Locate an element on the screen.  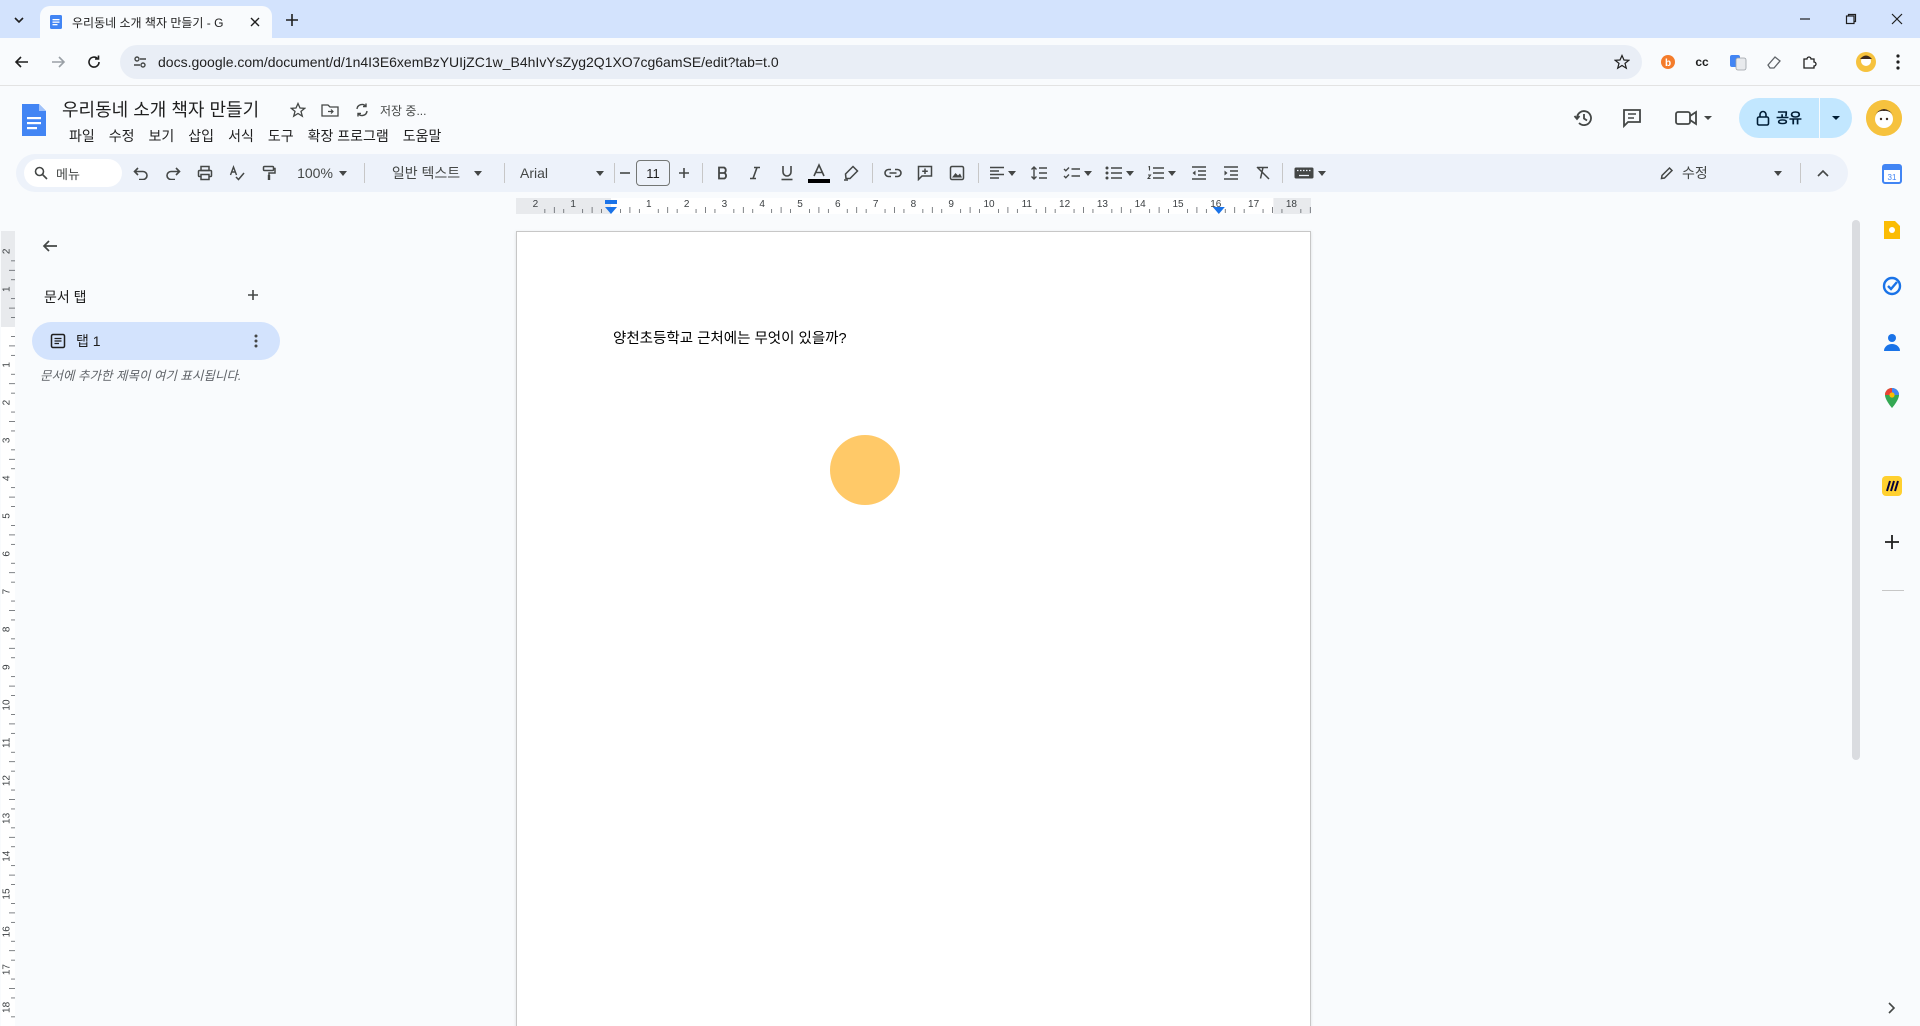
close-outline-button is located at coordinates (50, 246).